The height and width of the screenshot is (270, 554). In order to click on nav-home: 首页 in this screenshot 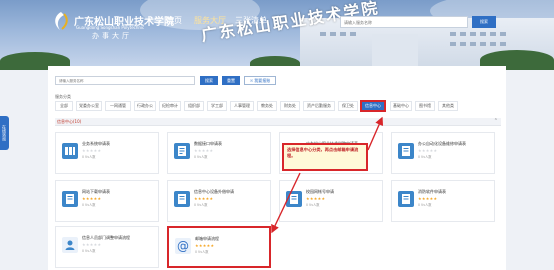, I will do `click(174, 20)`.